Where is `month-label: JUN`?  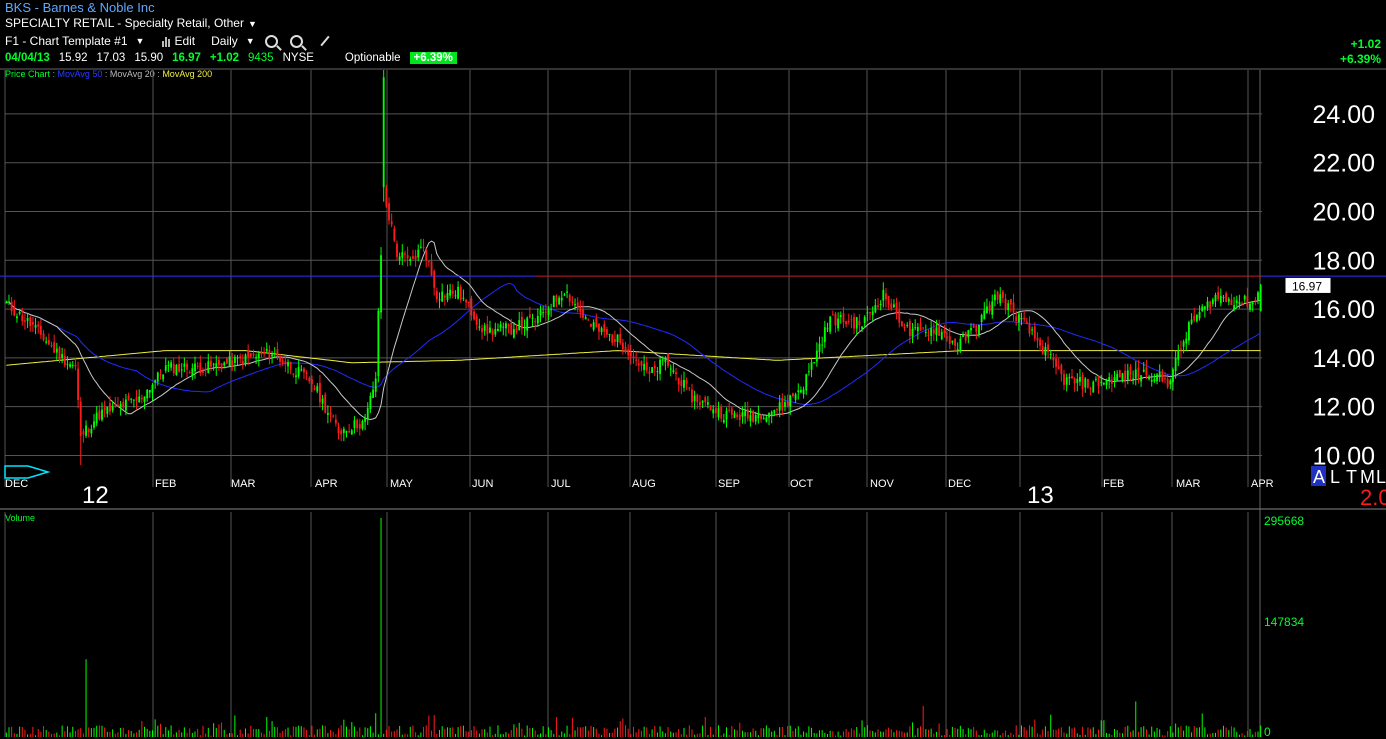 month-label: JUN is located at coordinates (482, 484).